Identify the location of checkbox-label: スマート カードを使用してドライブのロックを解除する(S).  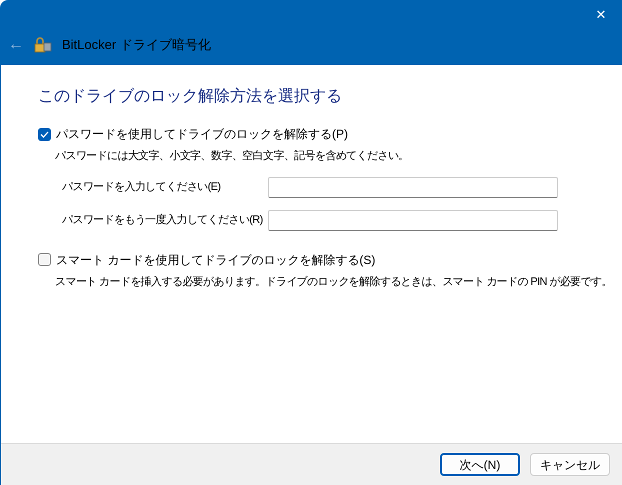
(216, 259).